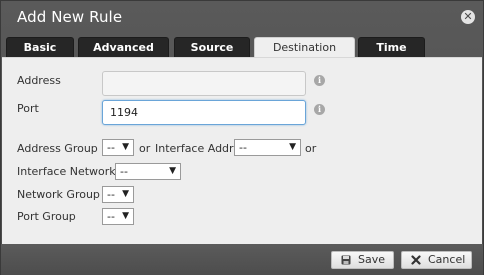 Image resolution: width=484 pixels, height=275 pixels. I want to click on network-group-value: --, so click(111, 194).